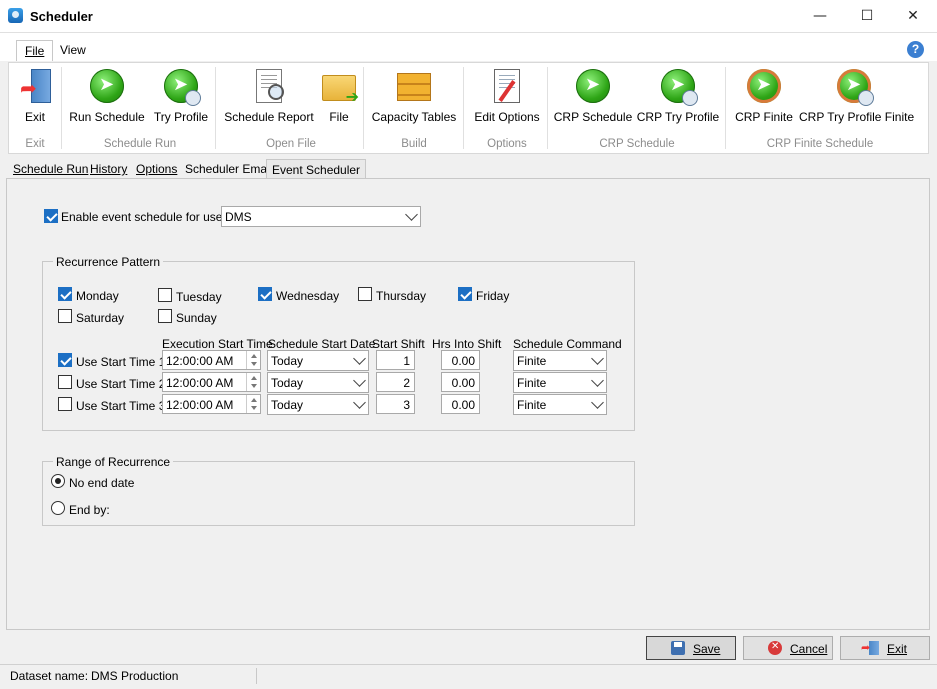 Image resolution: width=937 pixels, height=689 pixels. What do you see at coordinates (593, 117) in the screenshot?
I see `crp-schedule-label: CRP Schedule` at bounding box center [593, 117].